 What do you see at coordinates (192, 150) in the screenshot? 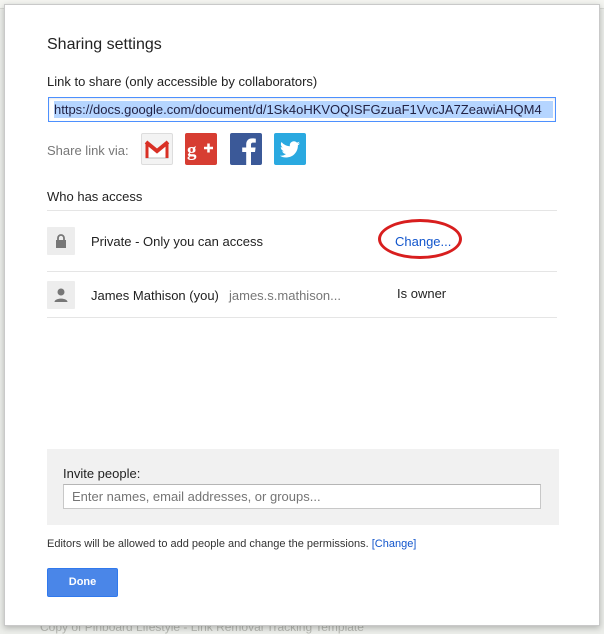
I see `svg-text: g` at bounding box center [192, 150].